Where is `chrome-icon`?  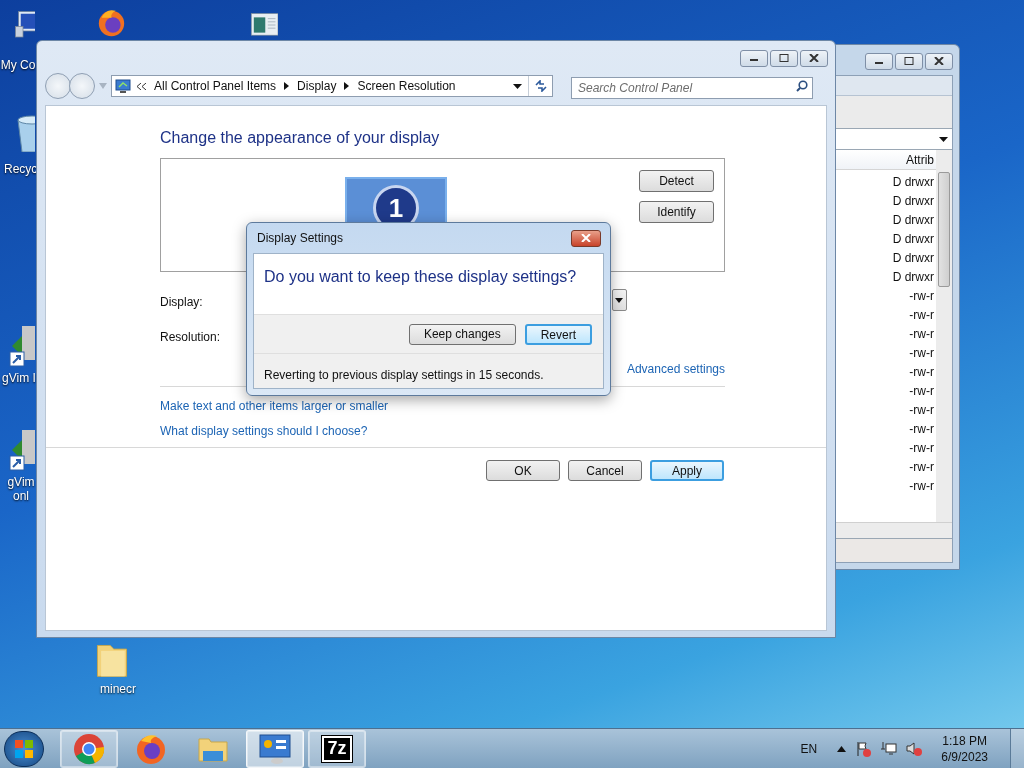
chrome-icon is located at coordinates (89, 748).